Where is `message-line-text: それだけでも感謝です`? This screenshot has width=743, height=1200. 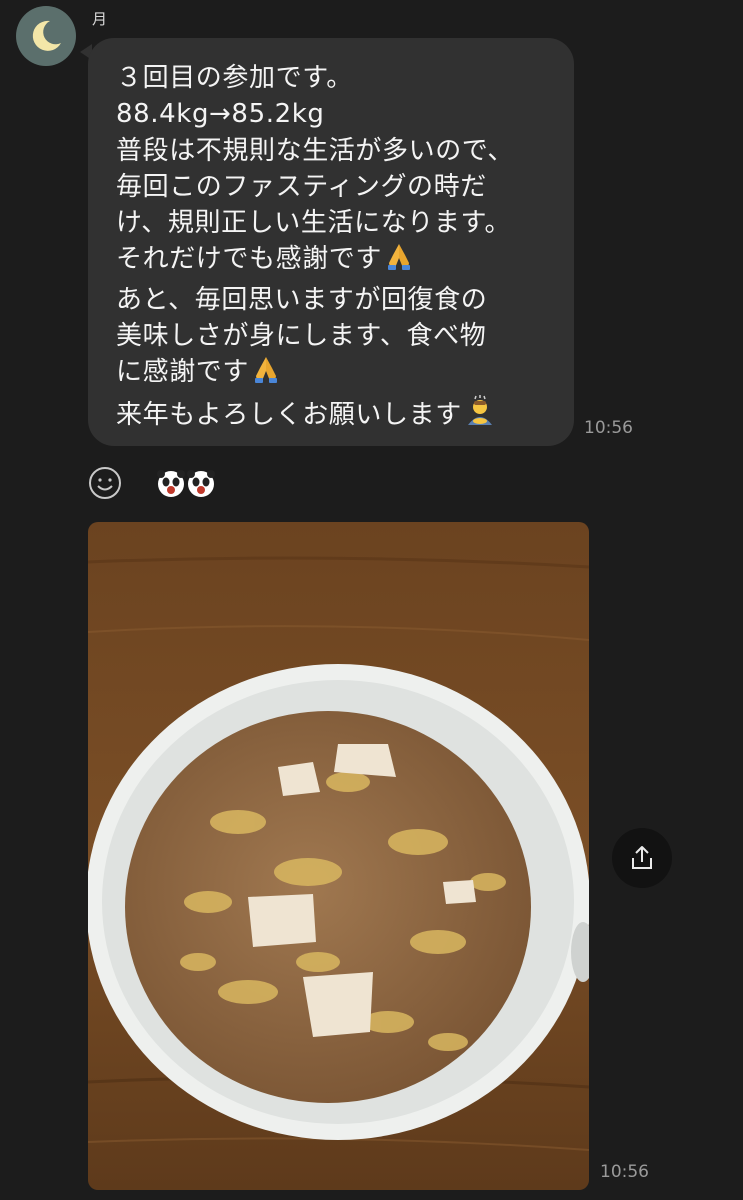 message-line-text: それだけでも感謝です is located at coordinates (249, 259).